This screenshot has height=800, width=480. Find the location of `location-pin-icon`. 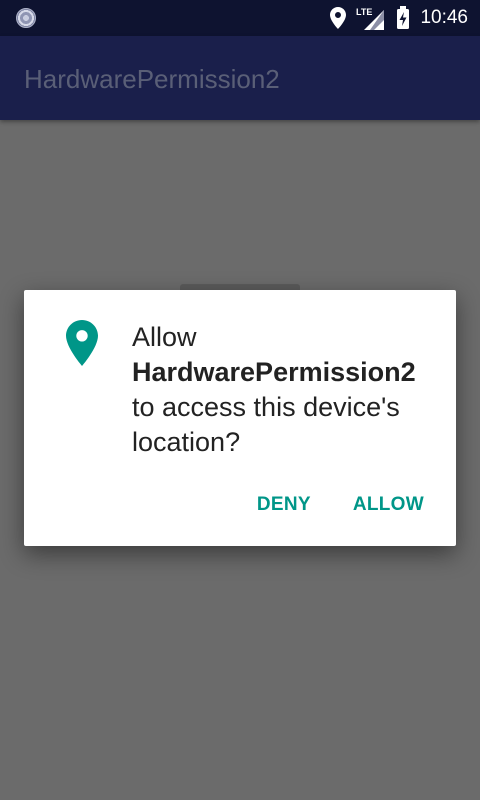

location-pin-icon is located at coordinates (82, 343).